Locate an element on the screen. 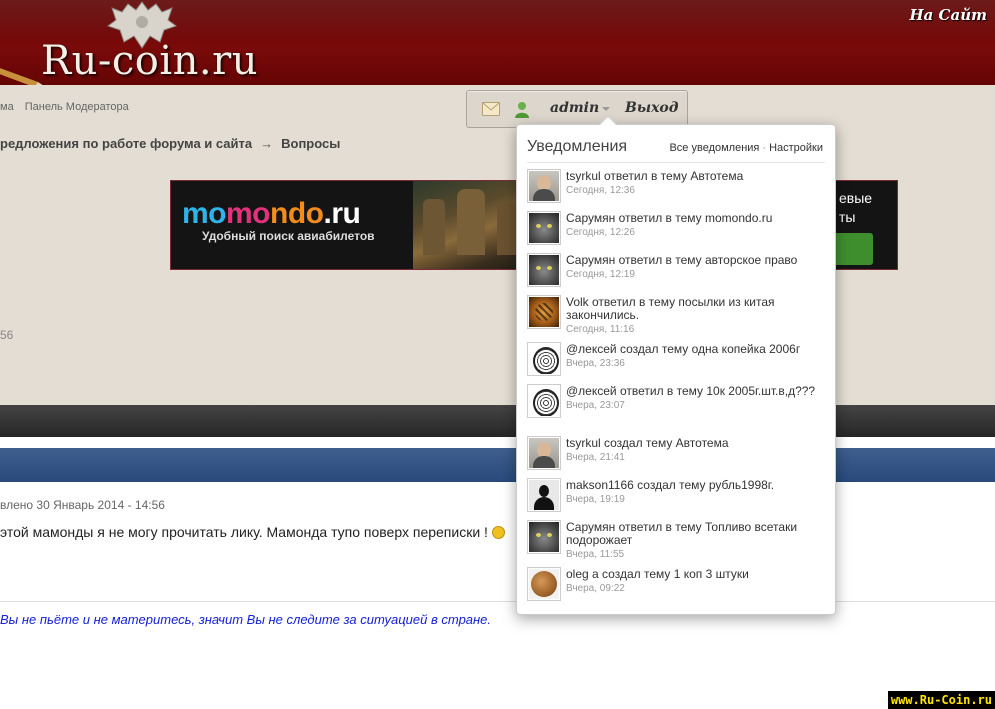 The height and width of the screenshot is (709, 995). modbar-item-home: ма is located at coordinates (7, 107).